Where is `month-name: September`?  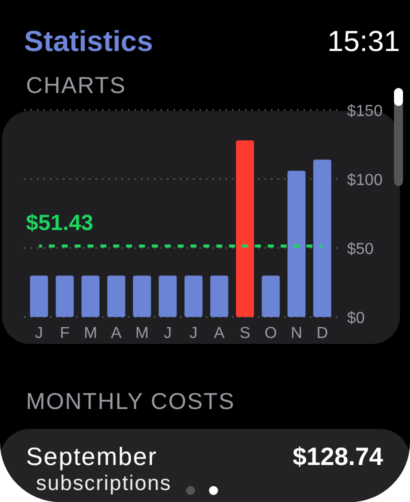 month-name: September is located at coordinates (92, 457).